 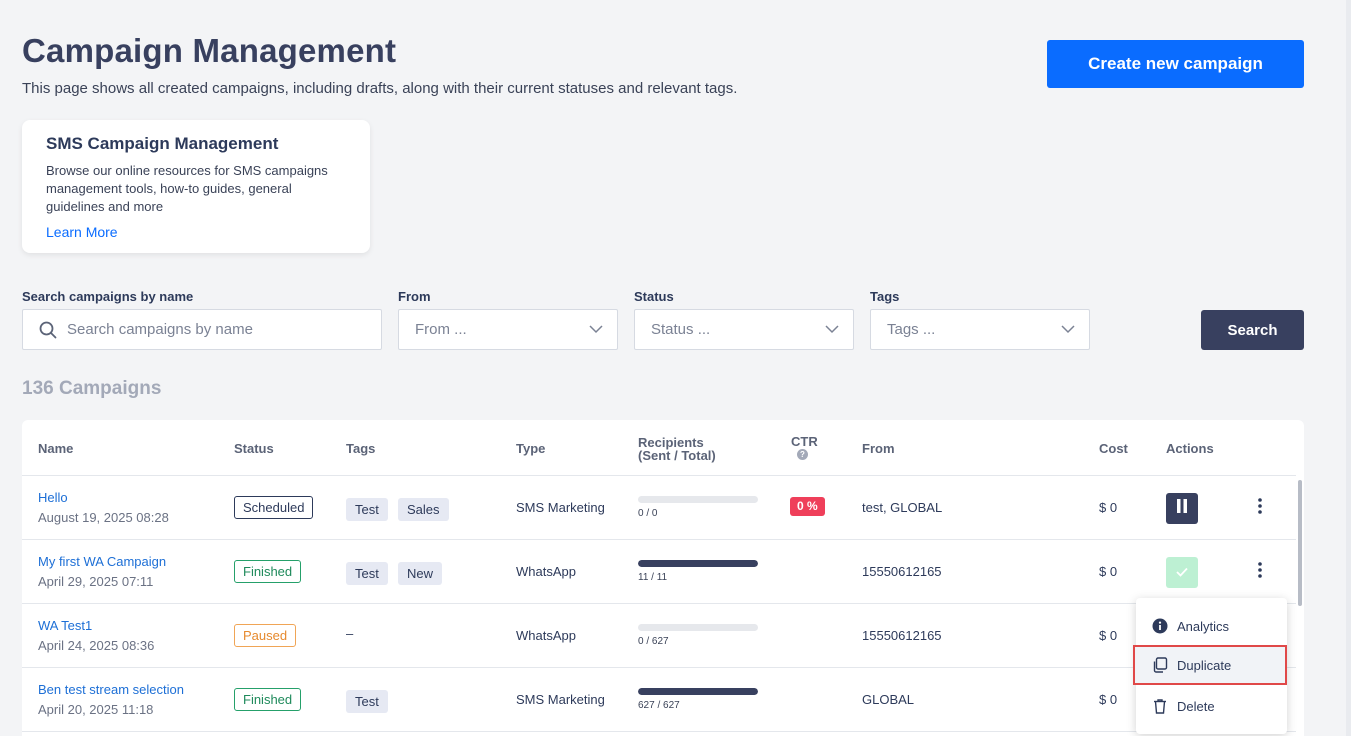 What do you see at coordinates (804, 441) in the screenshot?
I see `header-ctr-label: CTR` at bounding box center [804, 441].